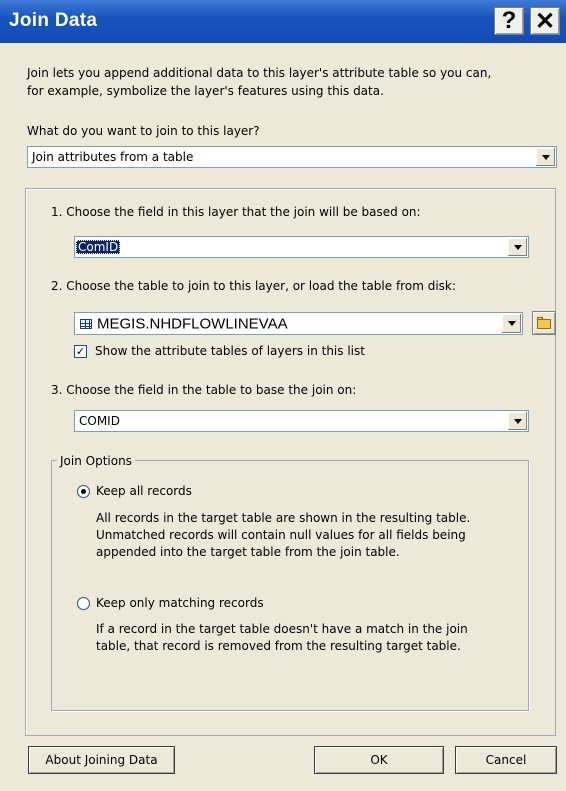 This screenshot has width=566, height=791. What do you see at coordinates (98, 247) in the screenshot?
I see `layer-field-value: ComID` at bounding box center [98, 247].